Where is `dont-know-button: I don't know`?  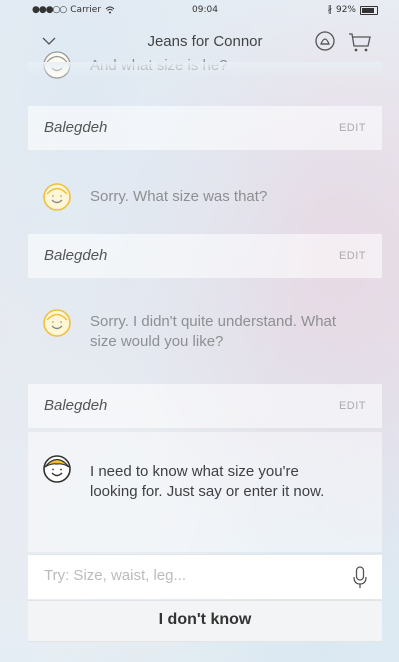
dont-know-button: I don't know is located at coordinates (205, 621).